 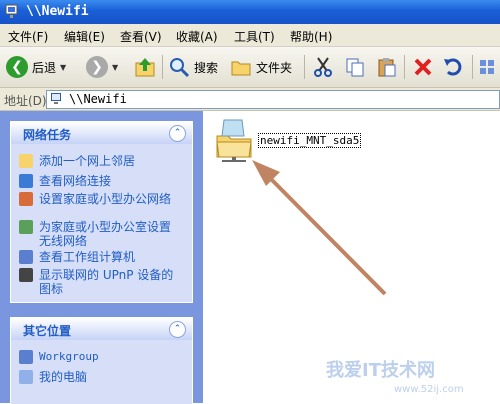 I want to click on watermark-url: www.52ij.com, so click(x=429, y=389).